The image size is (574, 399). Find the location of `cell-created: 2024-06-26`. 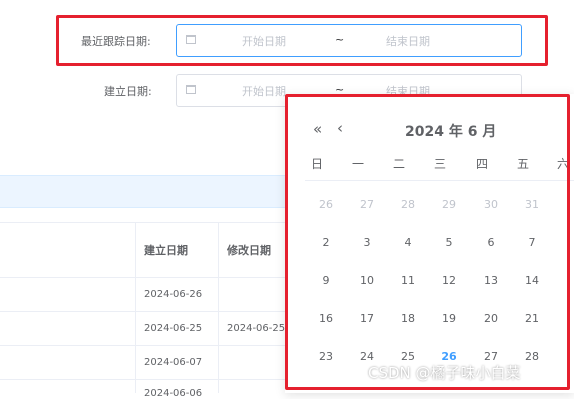

cell-created: 2024-06-26 is located at coordinates (173, 294).